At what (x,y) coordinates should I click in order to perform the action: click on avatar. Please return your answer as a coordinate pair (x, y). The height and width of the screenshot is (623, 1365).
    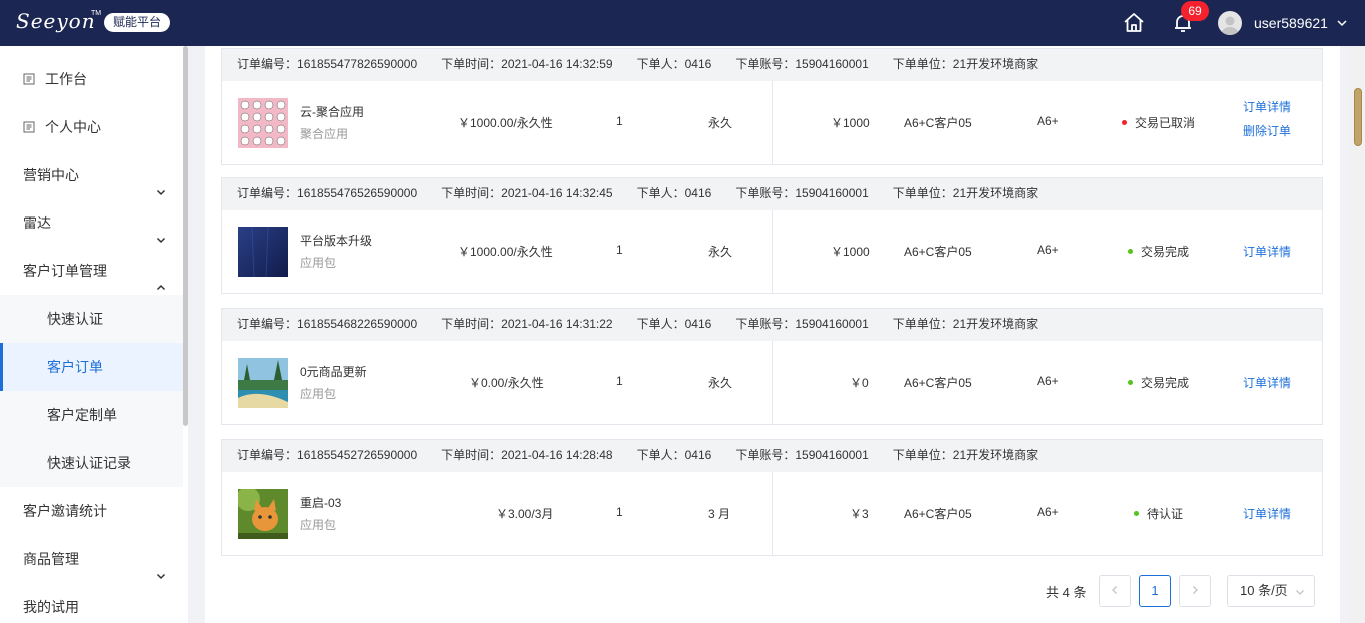
    Looking at the image, I should click on (1230, 23).